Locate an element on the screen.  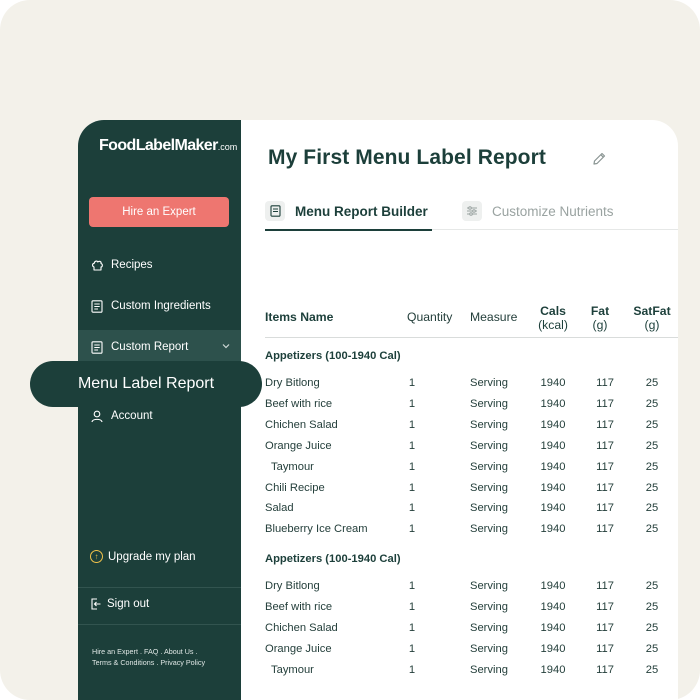
footer-link-about: About Us is located at coordinates (179, 651).